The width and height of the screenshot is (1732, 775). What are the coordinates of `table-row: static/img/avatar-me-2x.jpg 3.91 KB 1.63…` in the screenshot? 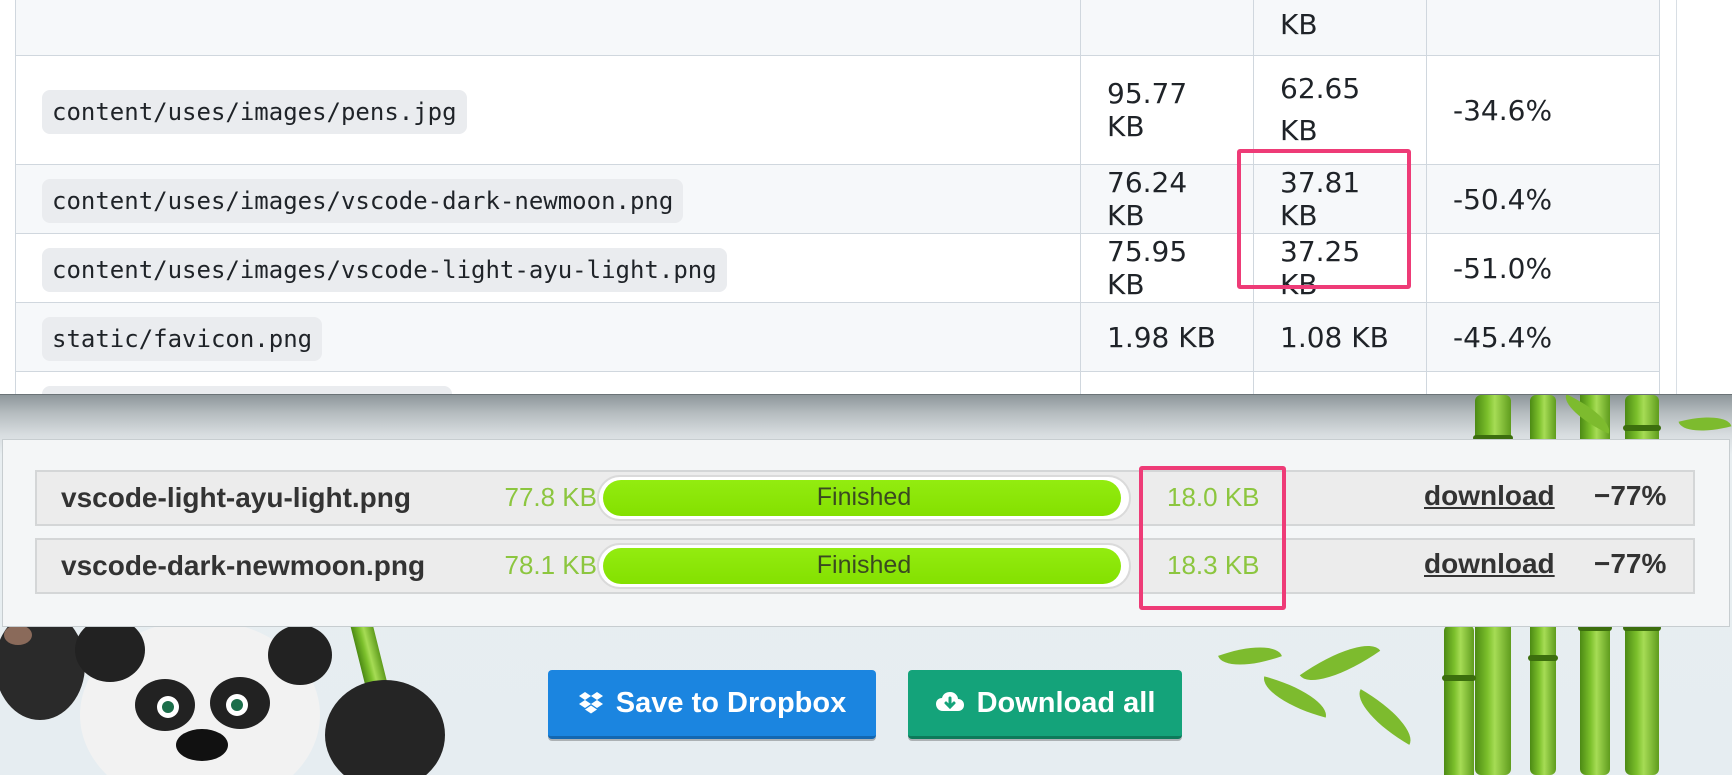 It's located at (837, 382).